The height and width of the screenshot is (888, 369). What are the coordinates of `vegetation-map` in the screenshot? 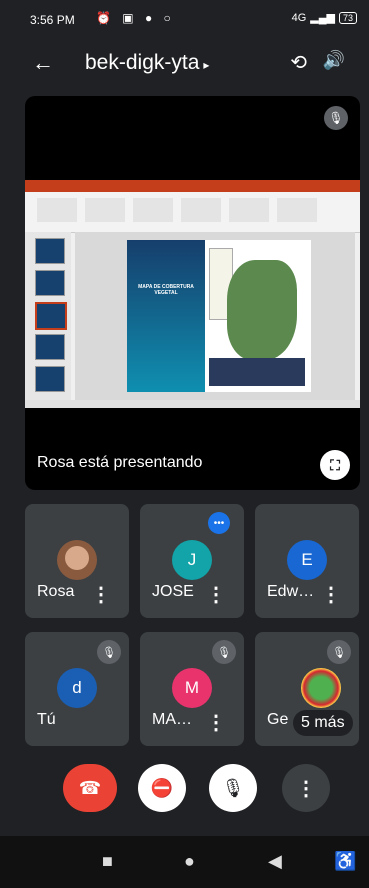 It's located at (262, 310).